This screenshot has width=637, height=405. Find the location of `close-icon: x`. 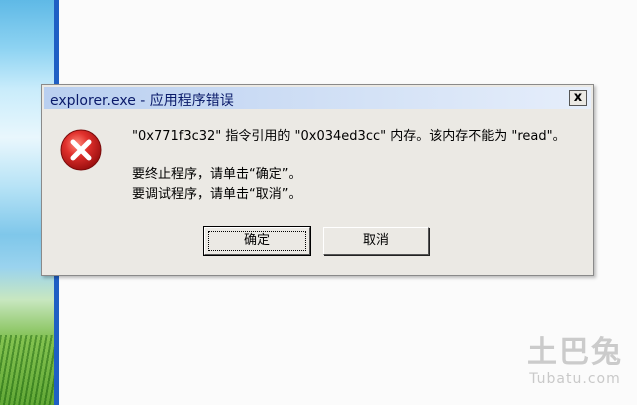

close-icon: x is located at coordinates (578, 97).